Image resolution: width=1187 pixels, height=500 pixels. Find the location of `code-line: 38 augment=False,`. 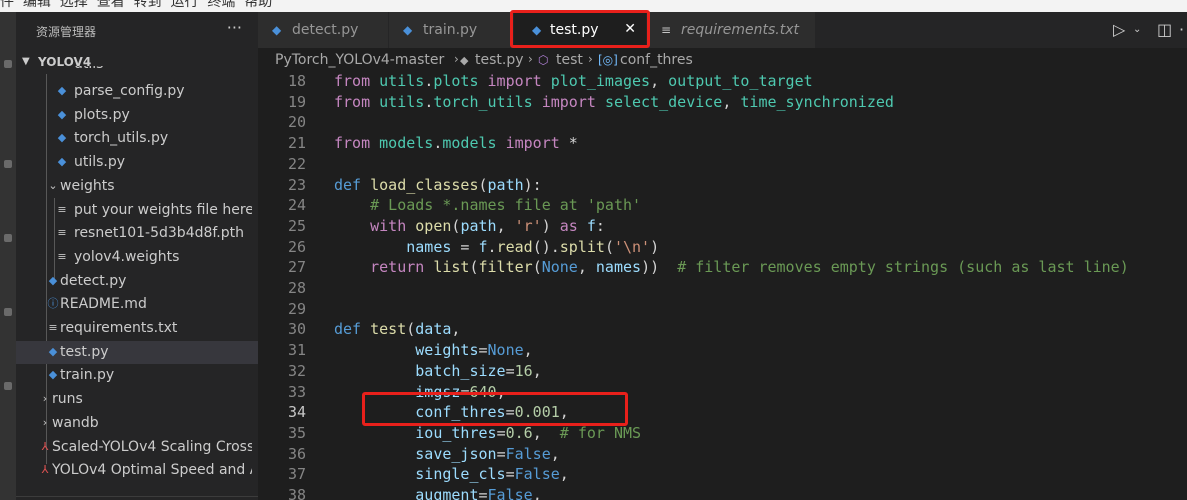

code-line: 38 augment=False, is located at coordinates (722, 493).